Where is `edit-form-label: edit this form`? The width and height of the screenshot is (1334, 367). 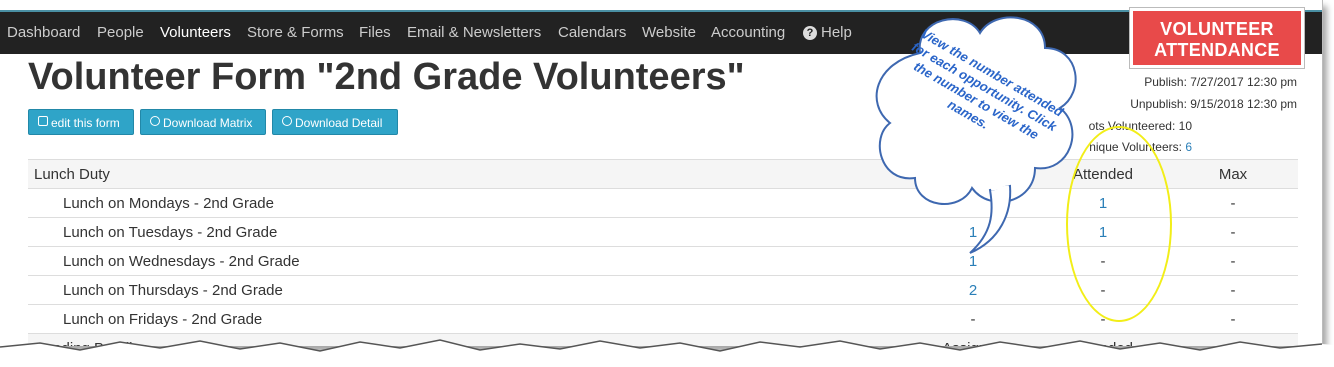
edit-form-label: edit this form is located at coordinates (85, 123).